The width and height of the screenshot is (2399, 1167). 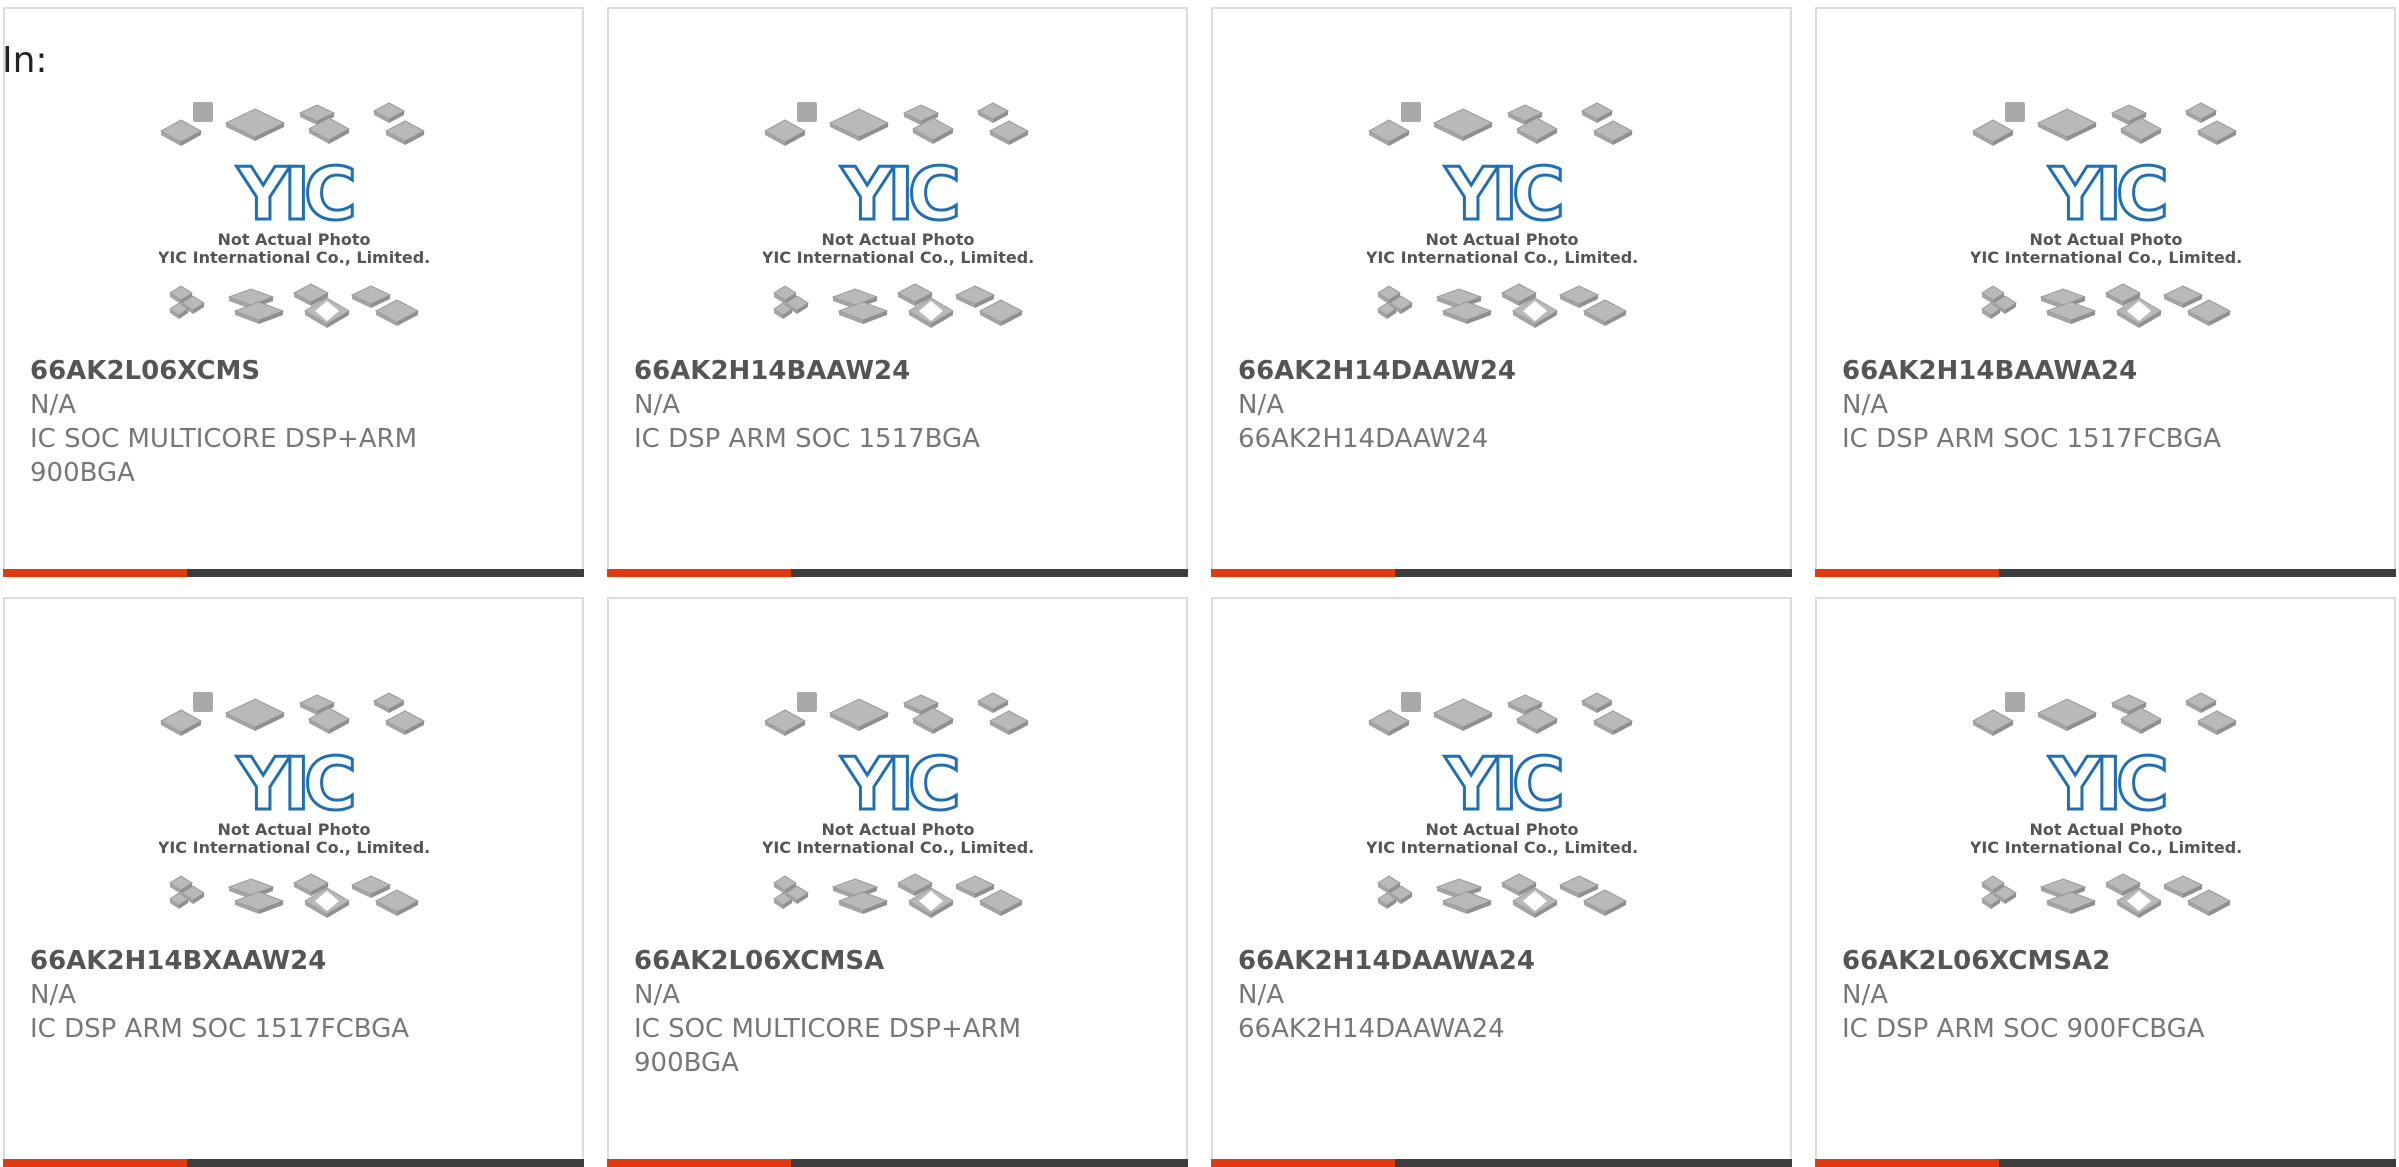 I want to click on search-in-label: In:, so click(x=25, y=60).